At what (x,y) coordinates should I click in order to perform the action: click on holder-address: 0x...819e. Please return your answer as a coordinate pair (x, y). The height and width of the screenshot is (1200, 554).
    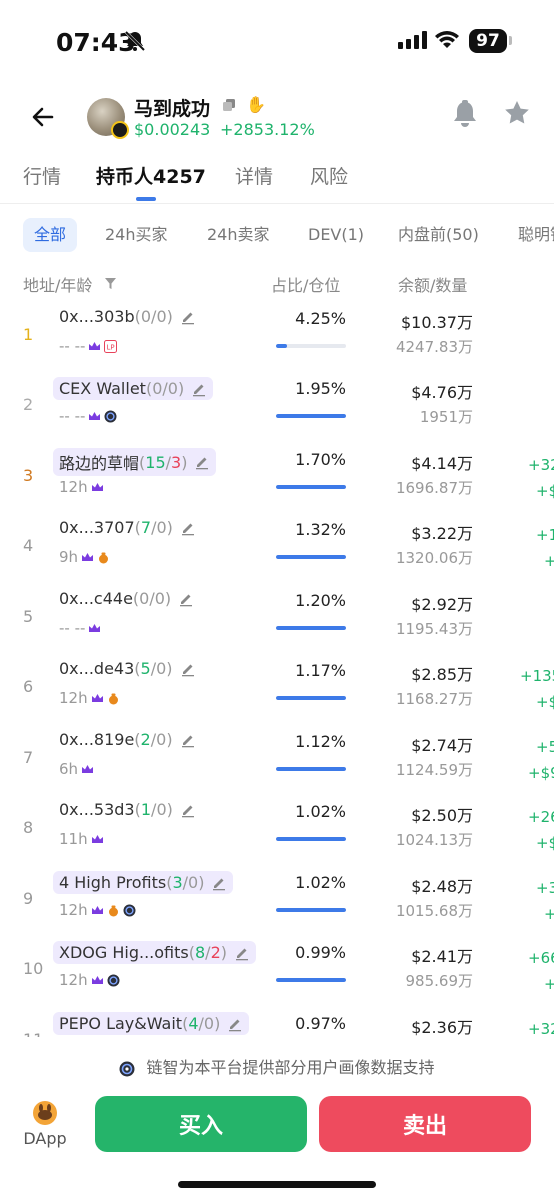
    Looking at the image, I should click on (96, 739).